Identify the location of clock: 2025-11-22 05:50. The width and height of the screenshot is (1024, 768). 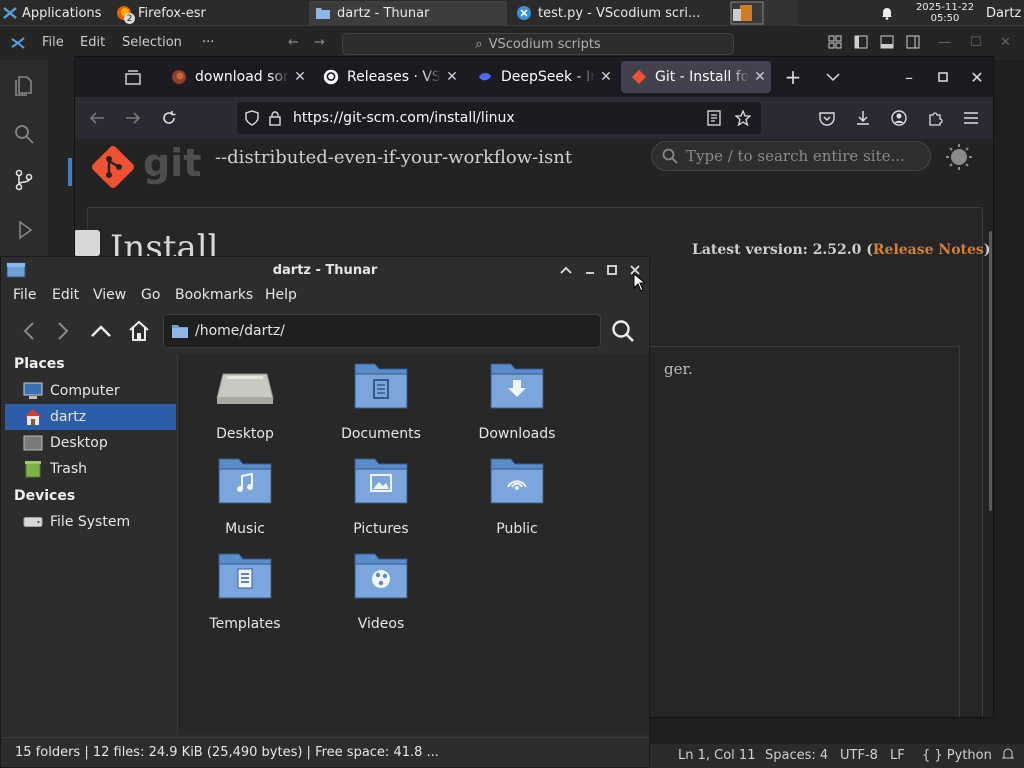
(945, 13).